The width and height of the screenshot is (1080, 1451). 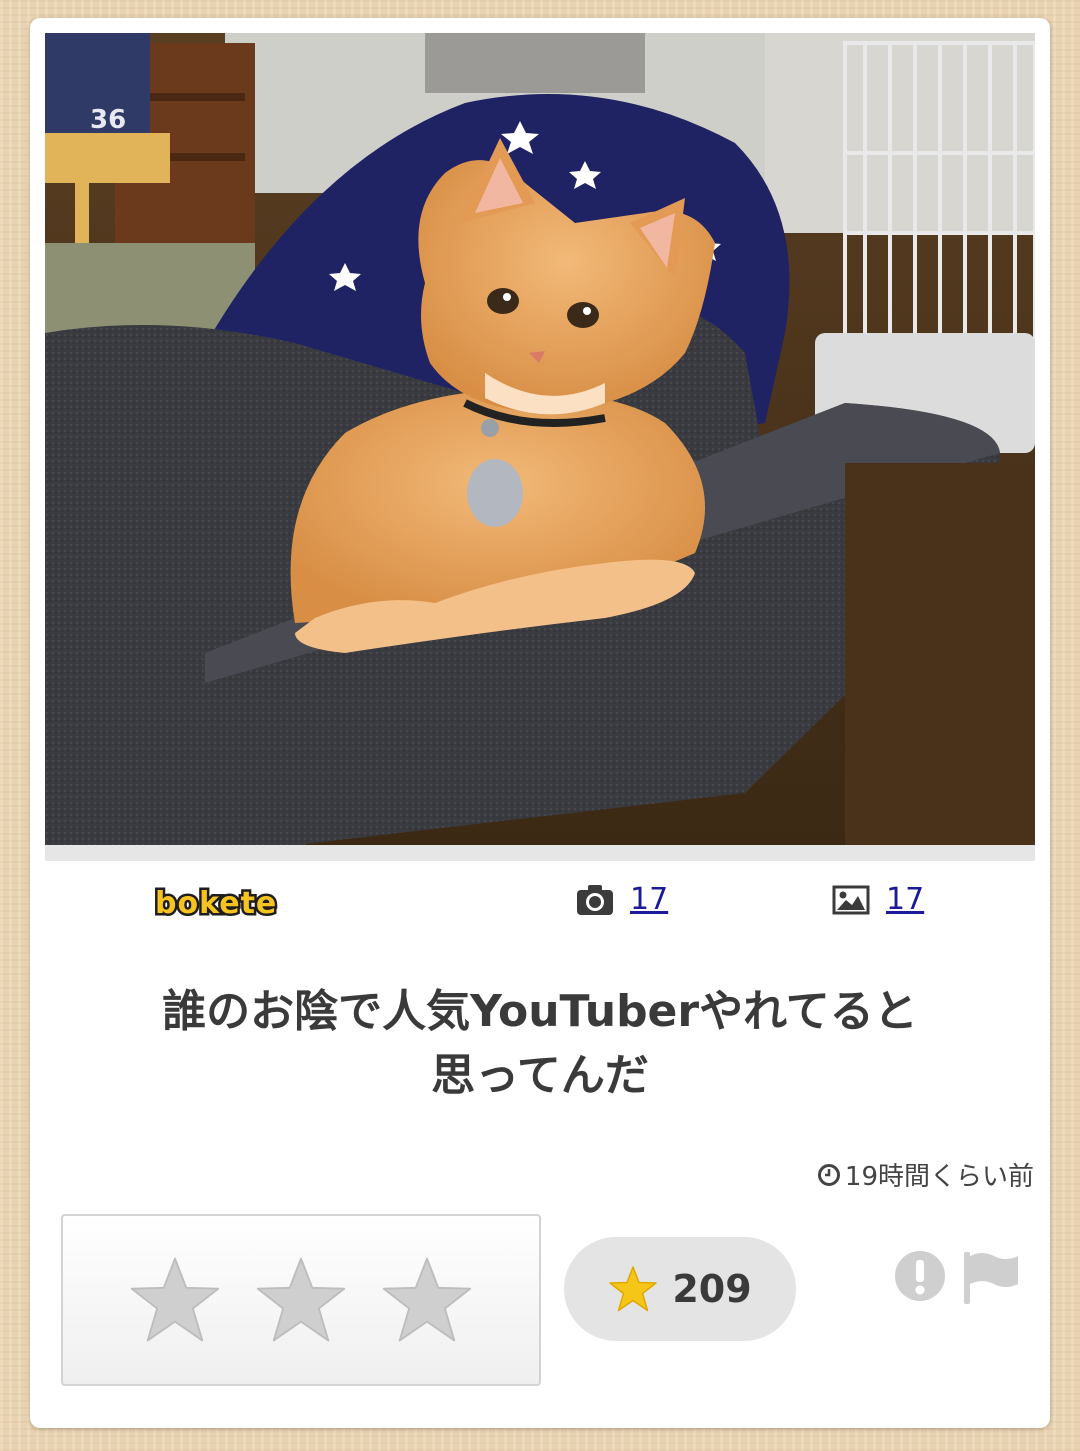 I want to click on timestamp-text: 19時間くらい前, so click(x=939, y=1177).